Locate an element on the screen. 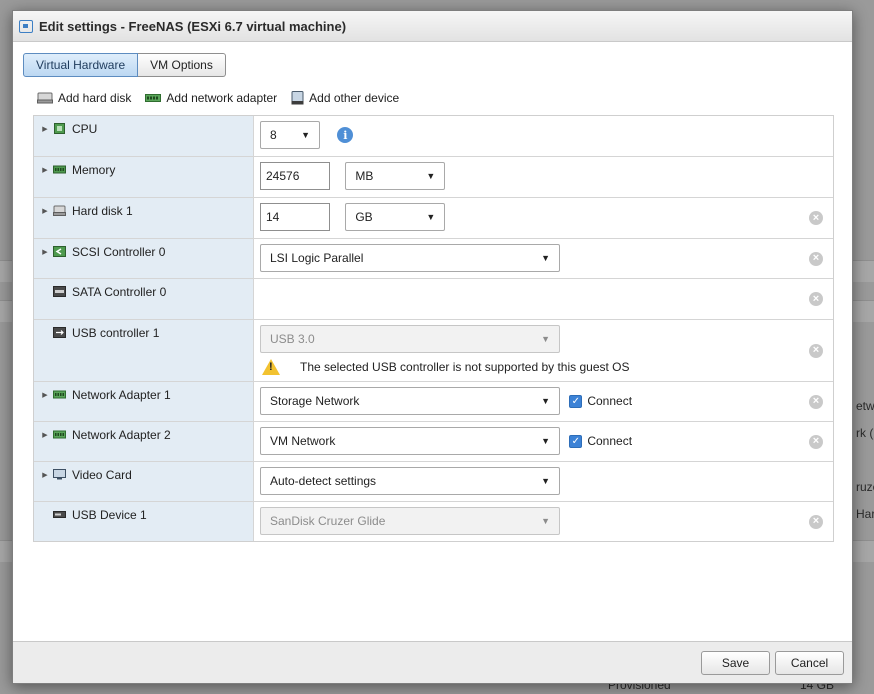 The height and width of the screenshot is (694, 874). memory-label: Memory is located at coordinates (94, 170).